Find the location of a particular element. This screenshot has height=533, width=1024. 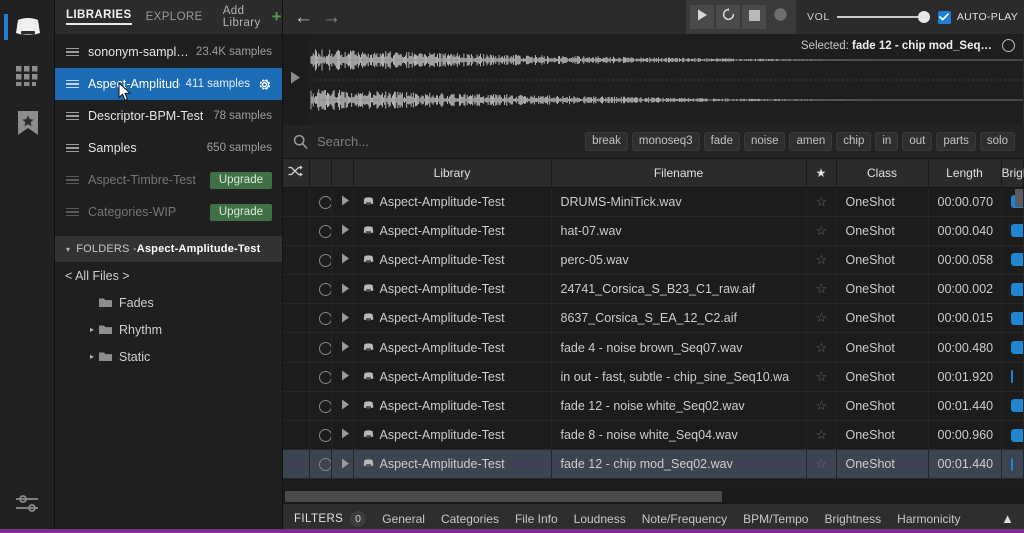

record-button is located at coordinates (780, 17).